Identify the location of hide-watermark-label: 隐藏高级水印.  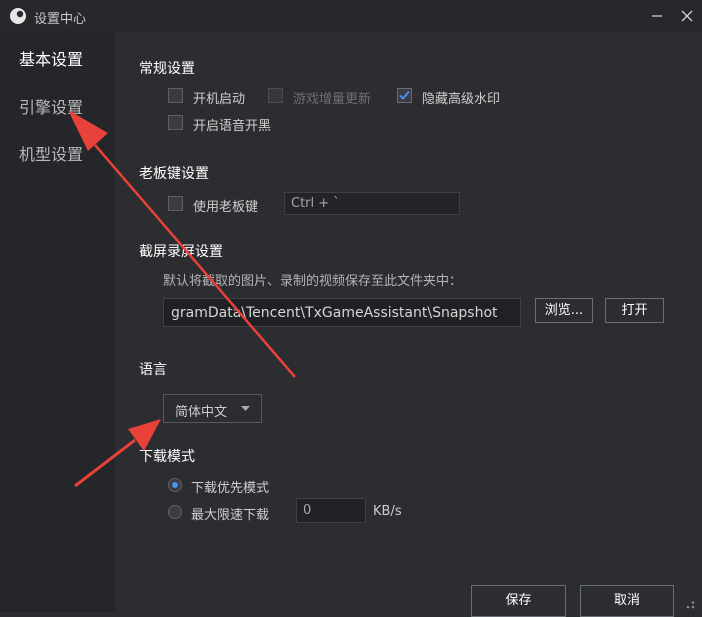
(461, 99).